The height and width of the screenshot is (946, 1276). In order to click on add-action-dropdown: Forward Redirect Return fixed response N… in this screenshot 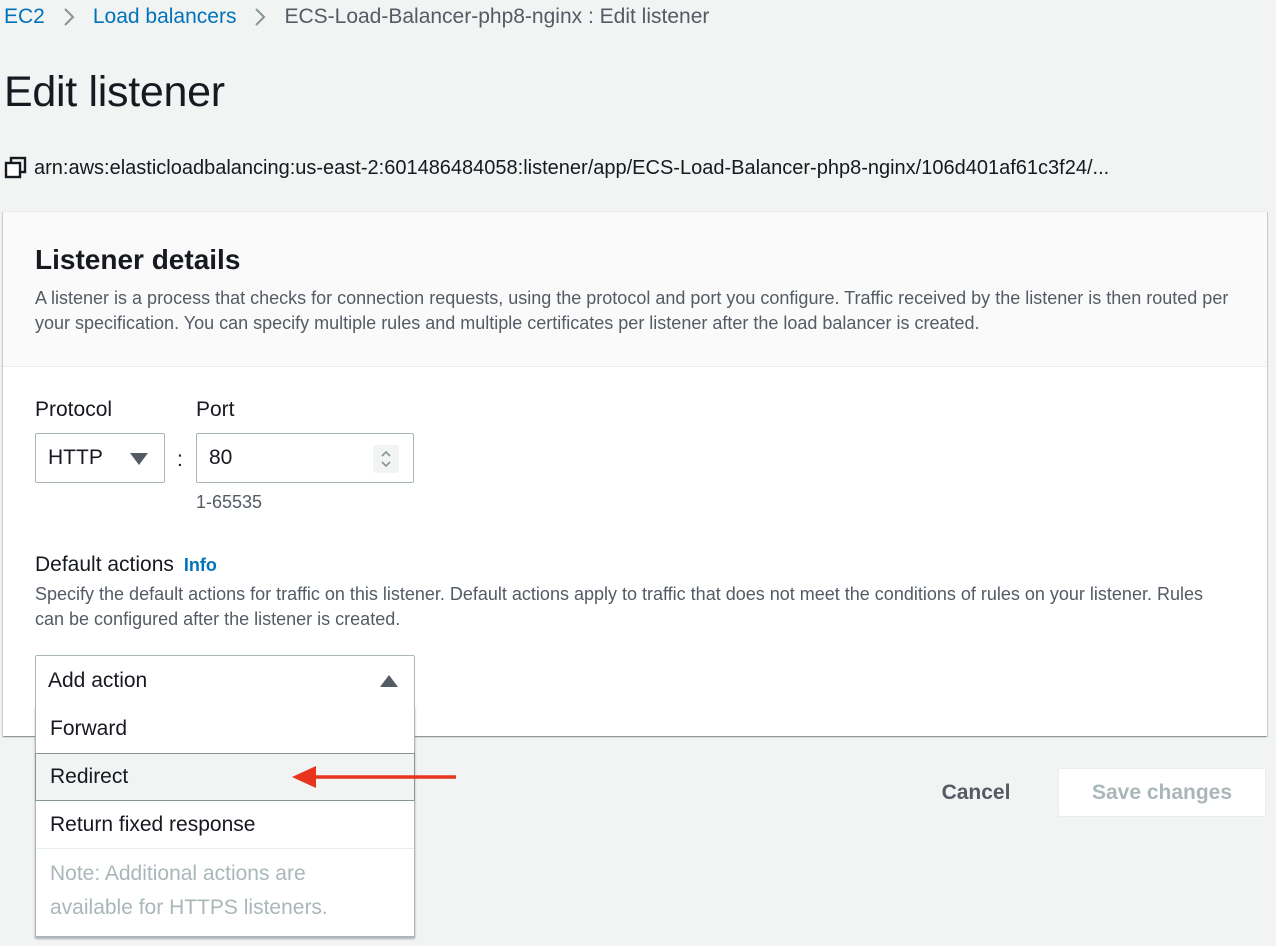, I will do `click(225, 821)`.